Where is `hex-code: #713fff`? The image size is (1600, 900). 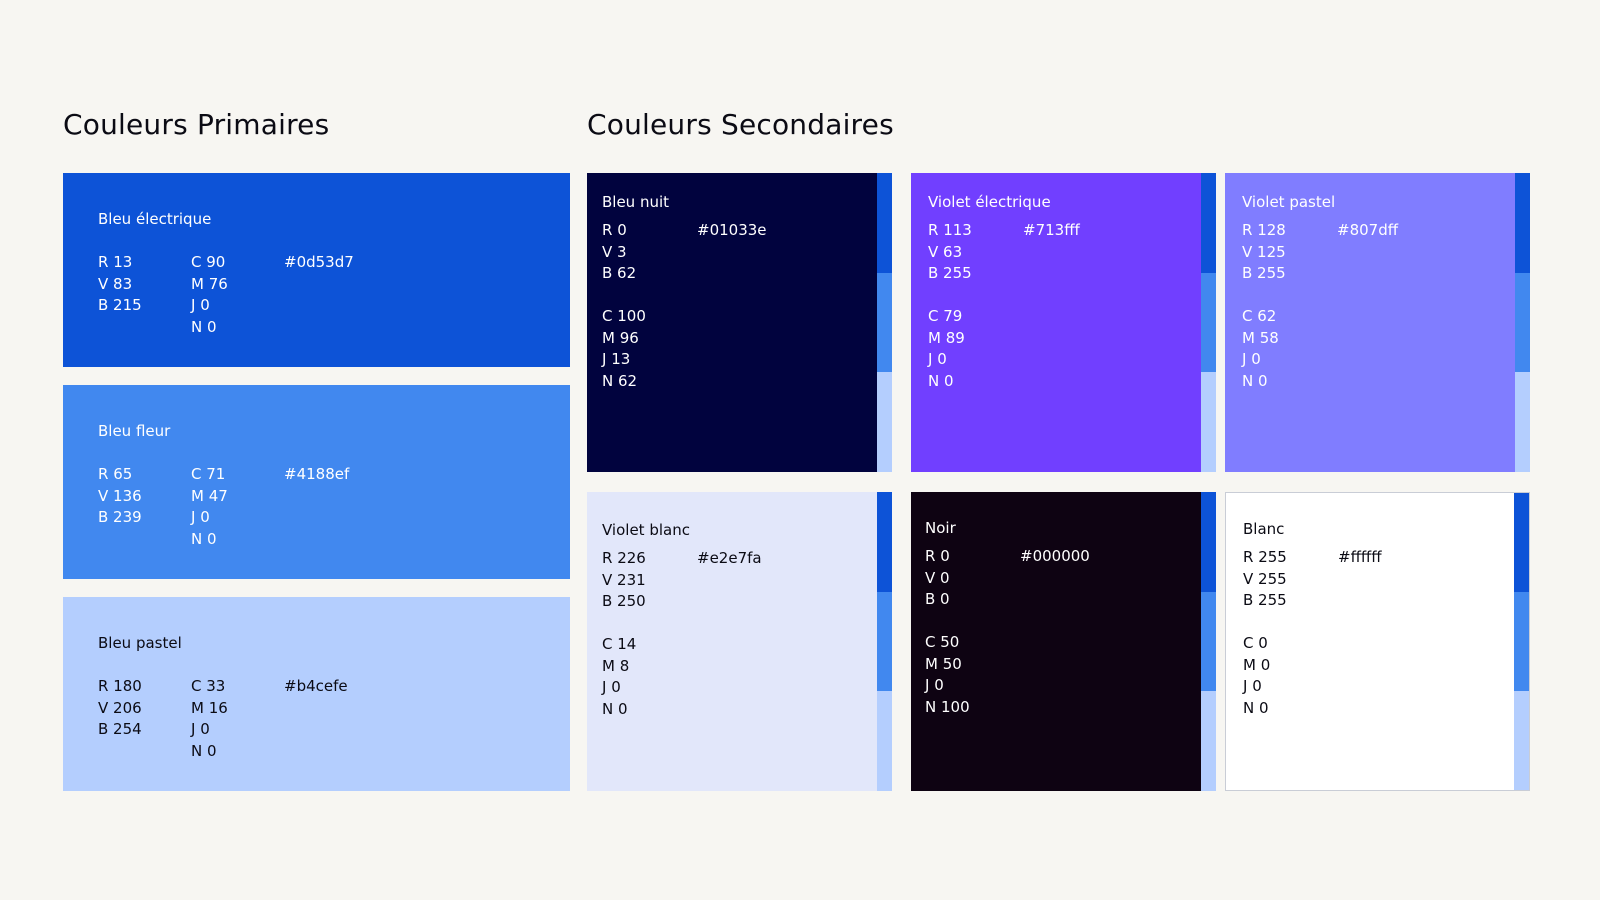
hex-code: #713fff is located at coordinates (1051, 230).